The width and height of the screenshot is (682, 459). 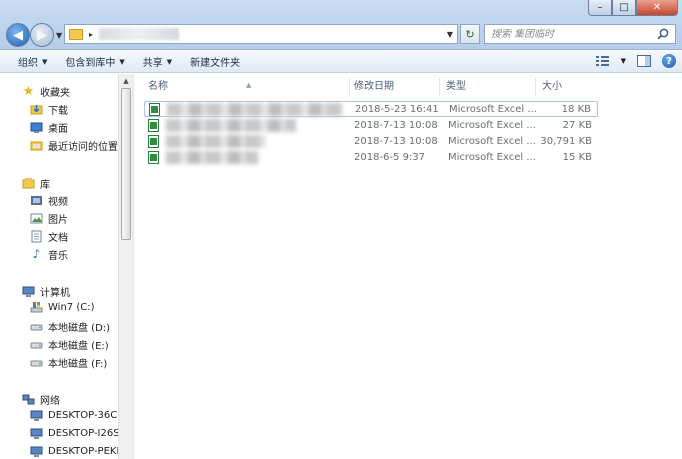 What do you see at coordinates (55, 293) in the screenshot?
I see `nav-computer-label: 计算机` at bounding box center [55, 293].